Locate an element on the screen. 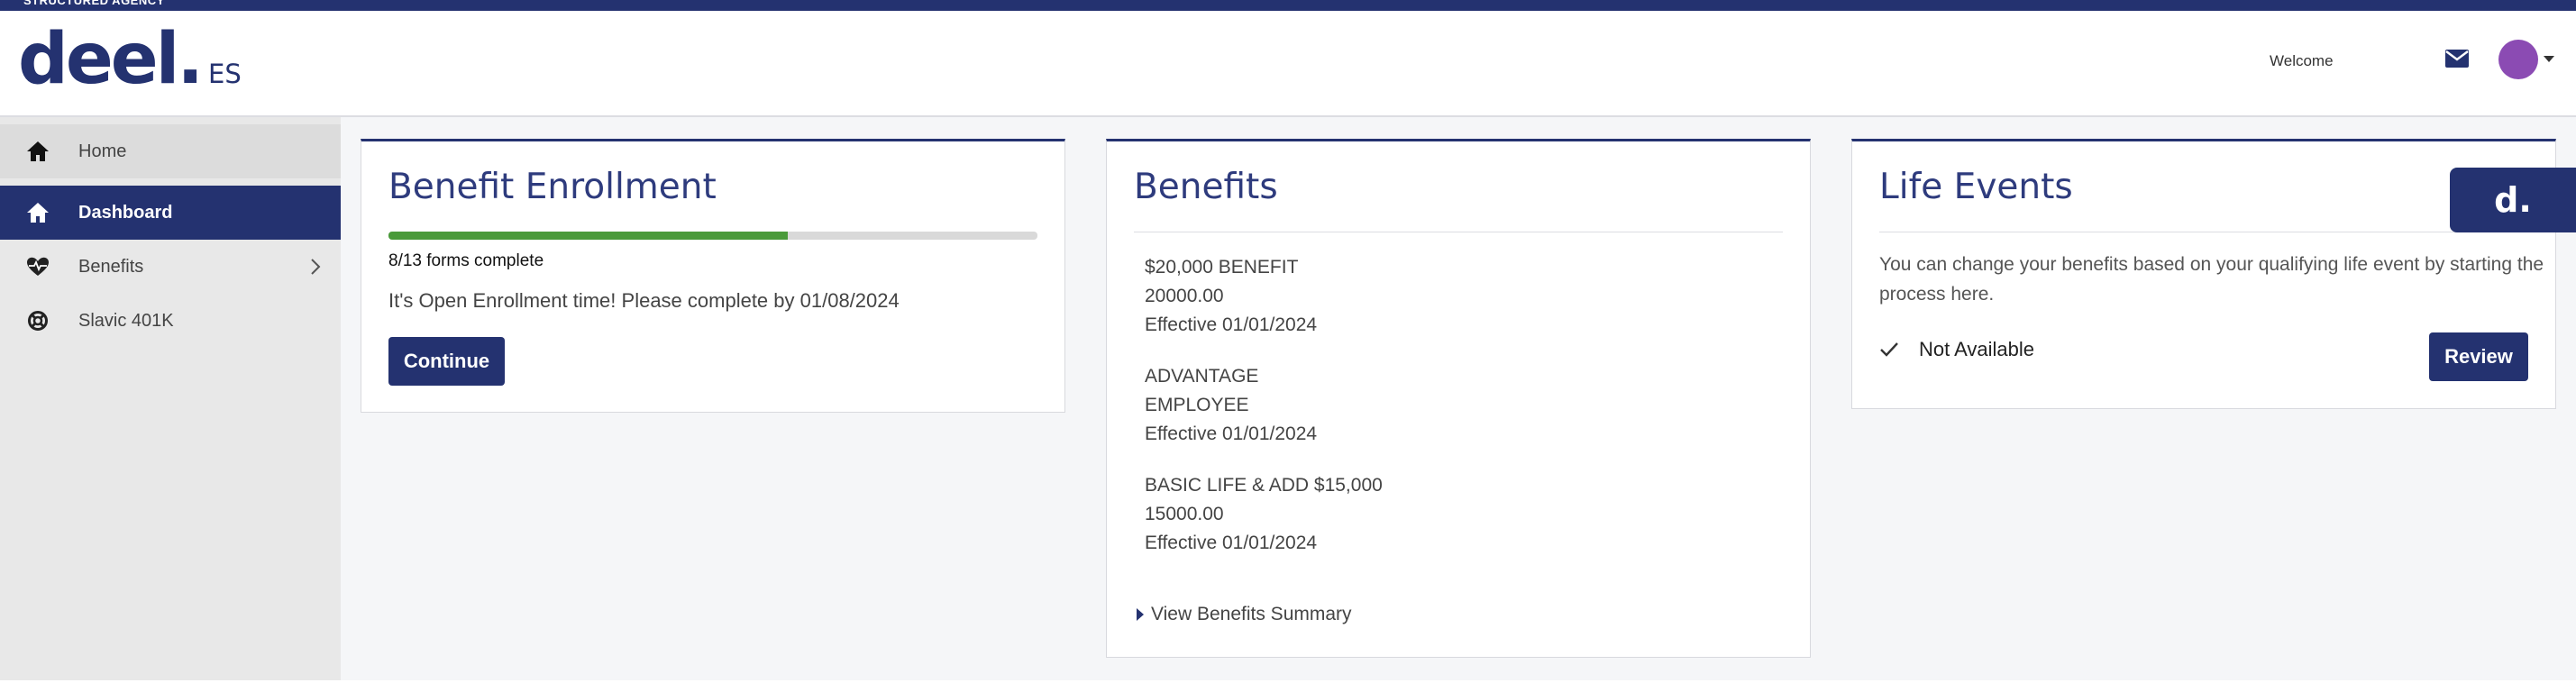  progress-fill is located at coordinates (588, 236).